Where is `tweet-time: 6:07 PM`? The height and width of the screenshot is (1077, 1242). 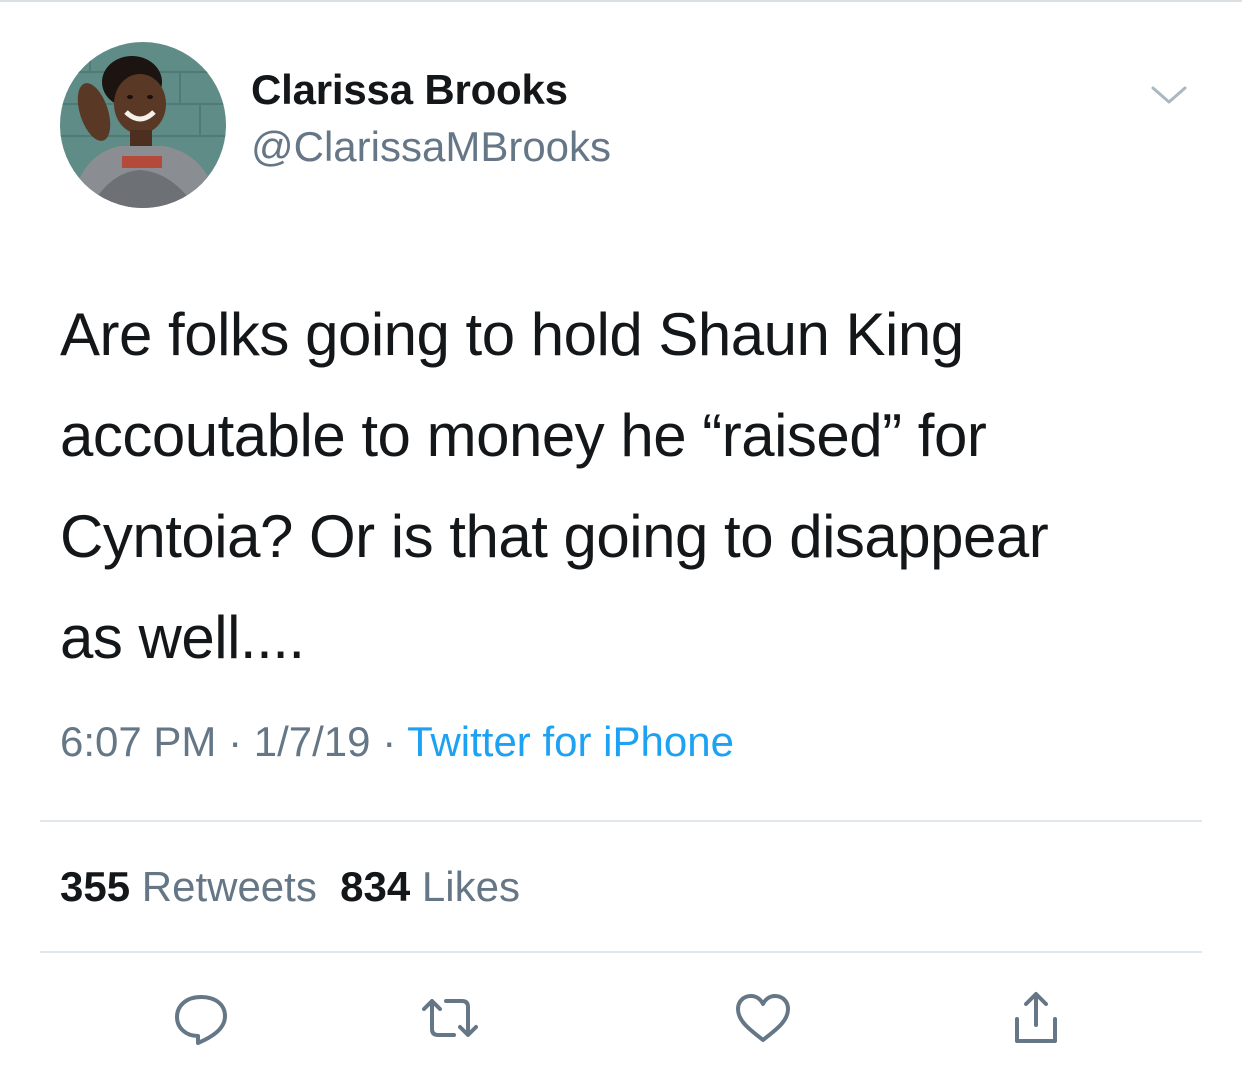
tweet-time: 6:07 PM is located at coordinates (138, 741).